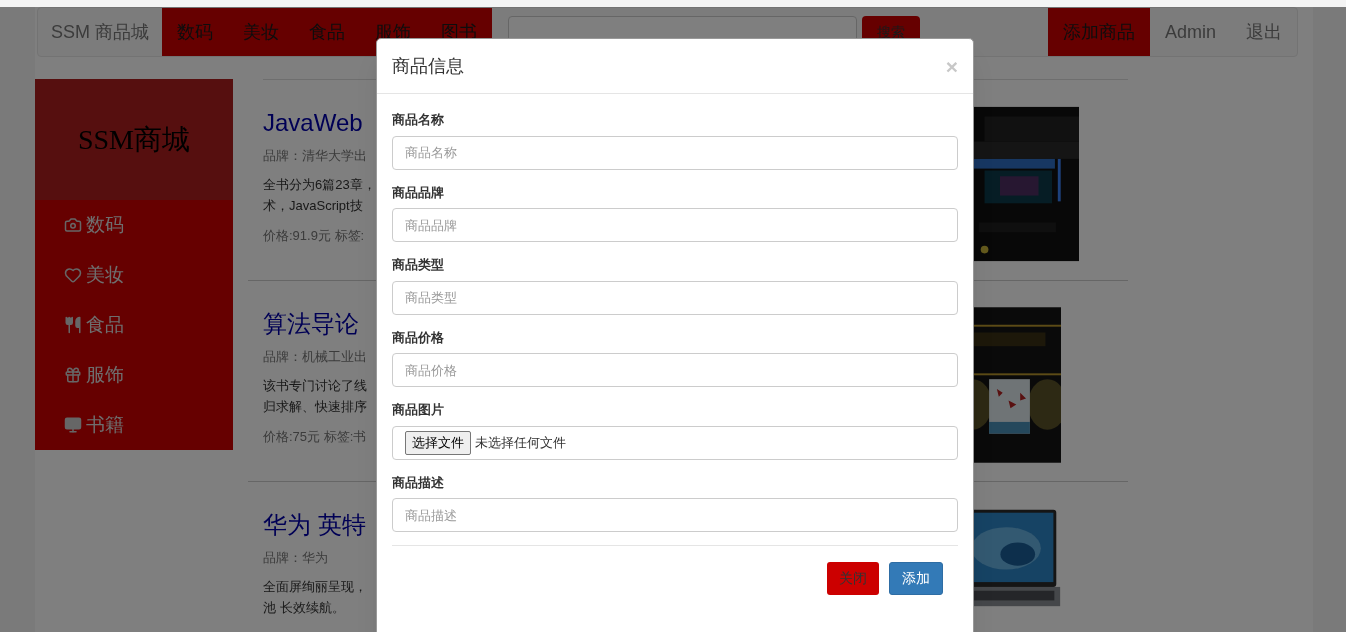 The image size is (1346, 632). What do you see at coordinates (73, 375) in the screenshot?
I see `gift-icon` at bounding box center [73, 375].